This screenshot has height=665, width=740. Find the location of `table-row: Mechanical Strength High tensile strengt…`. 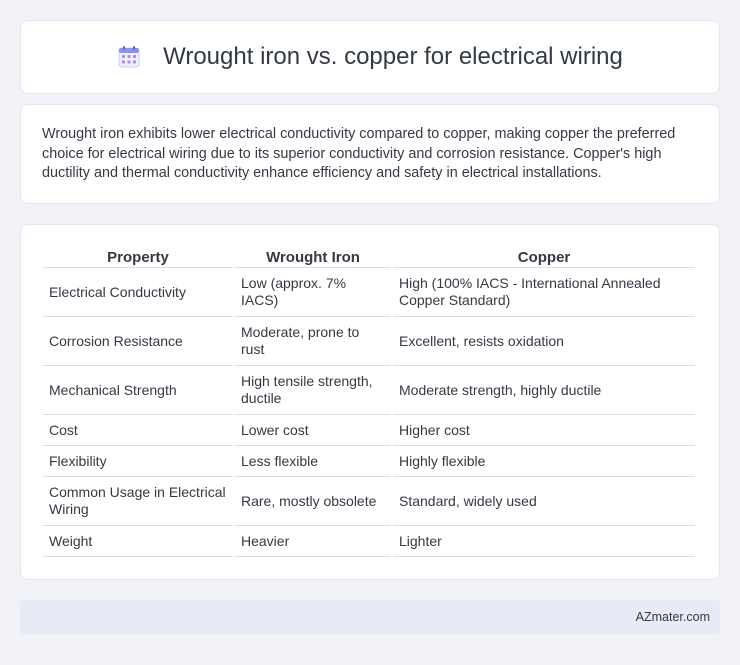

table-row: Mechanical Strength High tensile strengt… is located at coordinates (369, 390).